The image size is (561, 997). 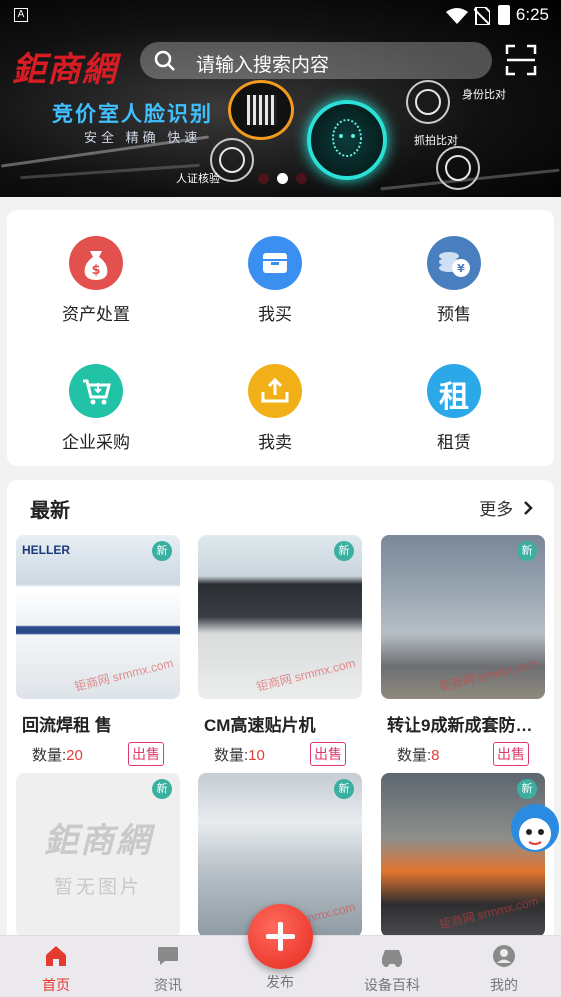 What do you see at coordinates (168, 956) in the screenshot?
I see `message-icon` at bounding box center [168, 956].